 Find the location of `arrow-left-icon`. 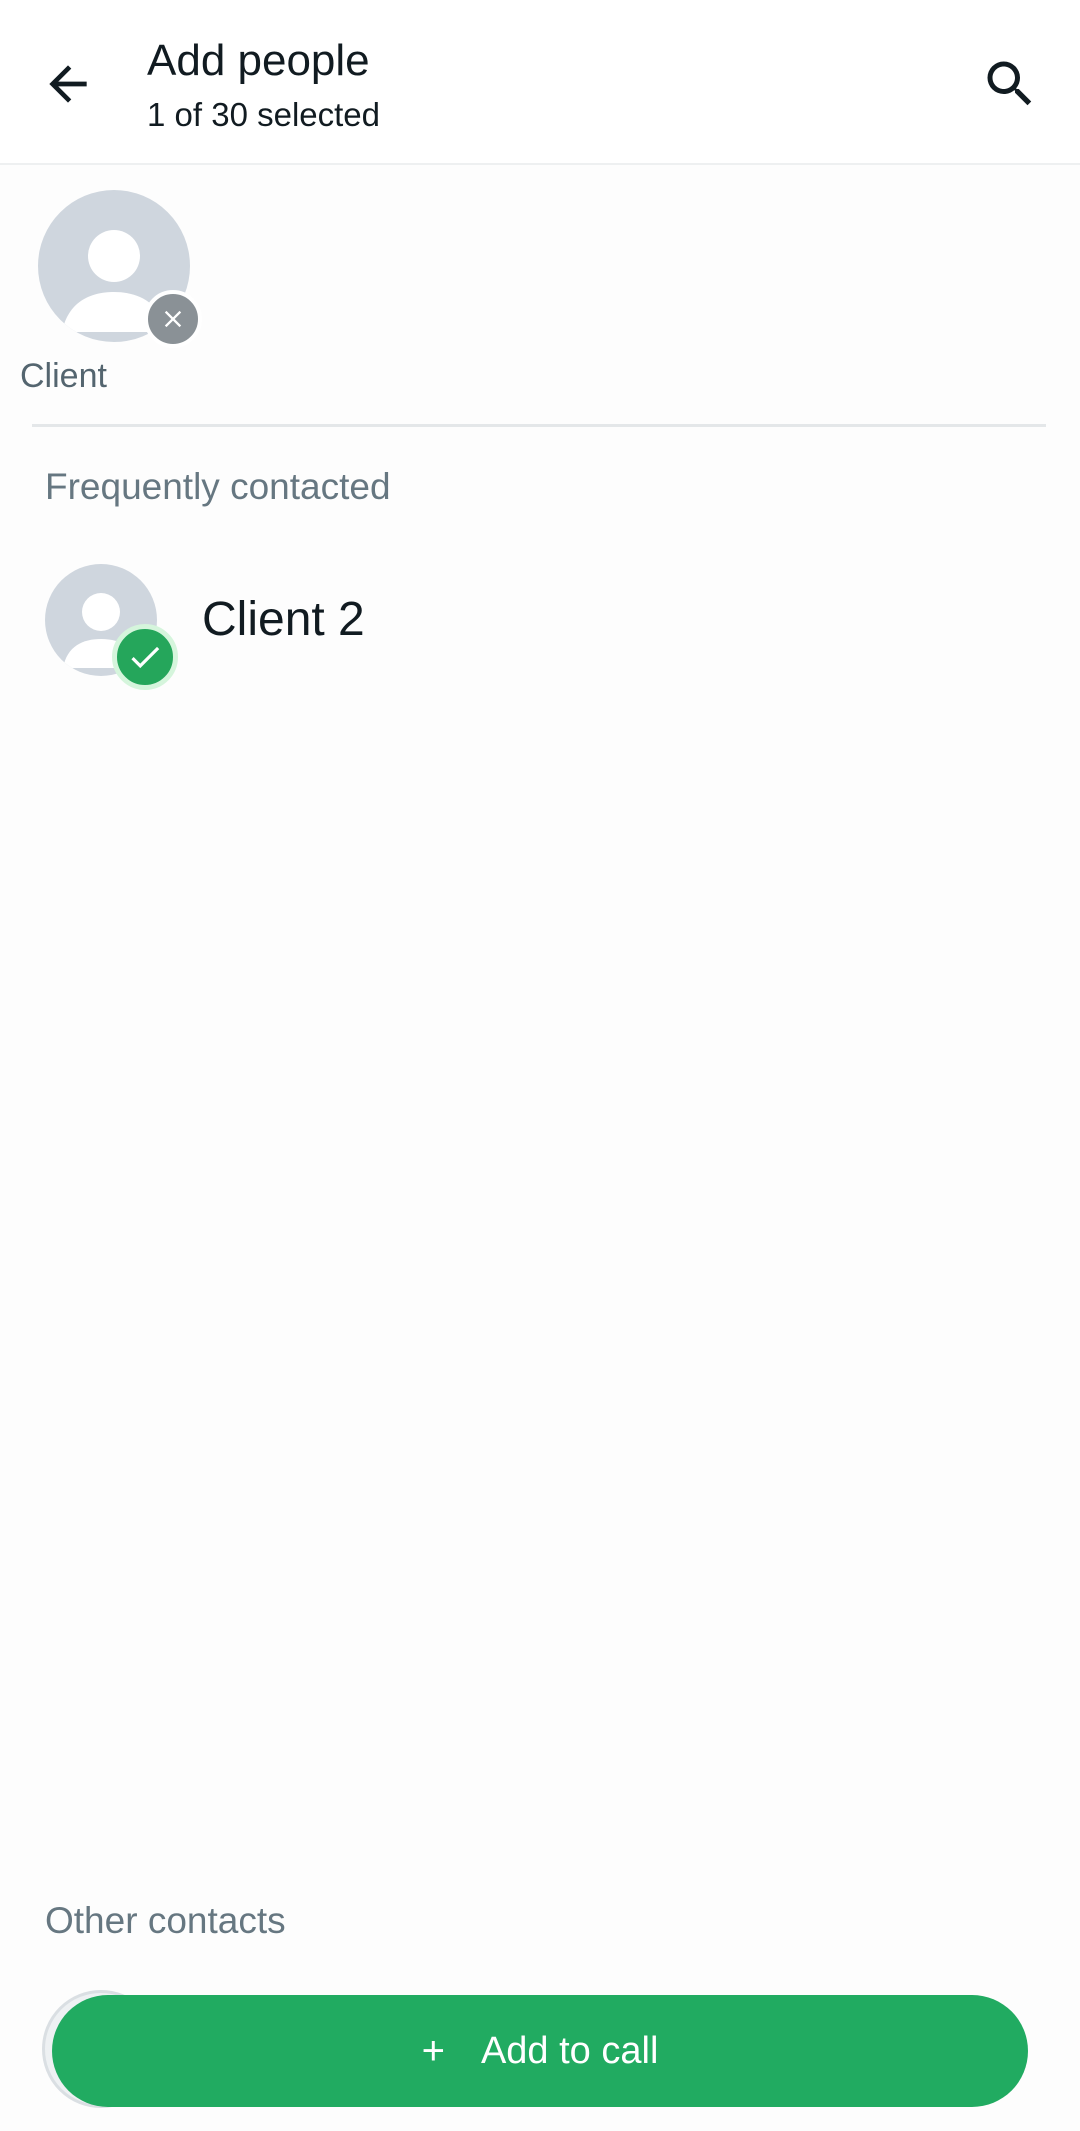

arrow-left-icon is located at coordinates (68, 84).